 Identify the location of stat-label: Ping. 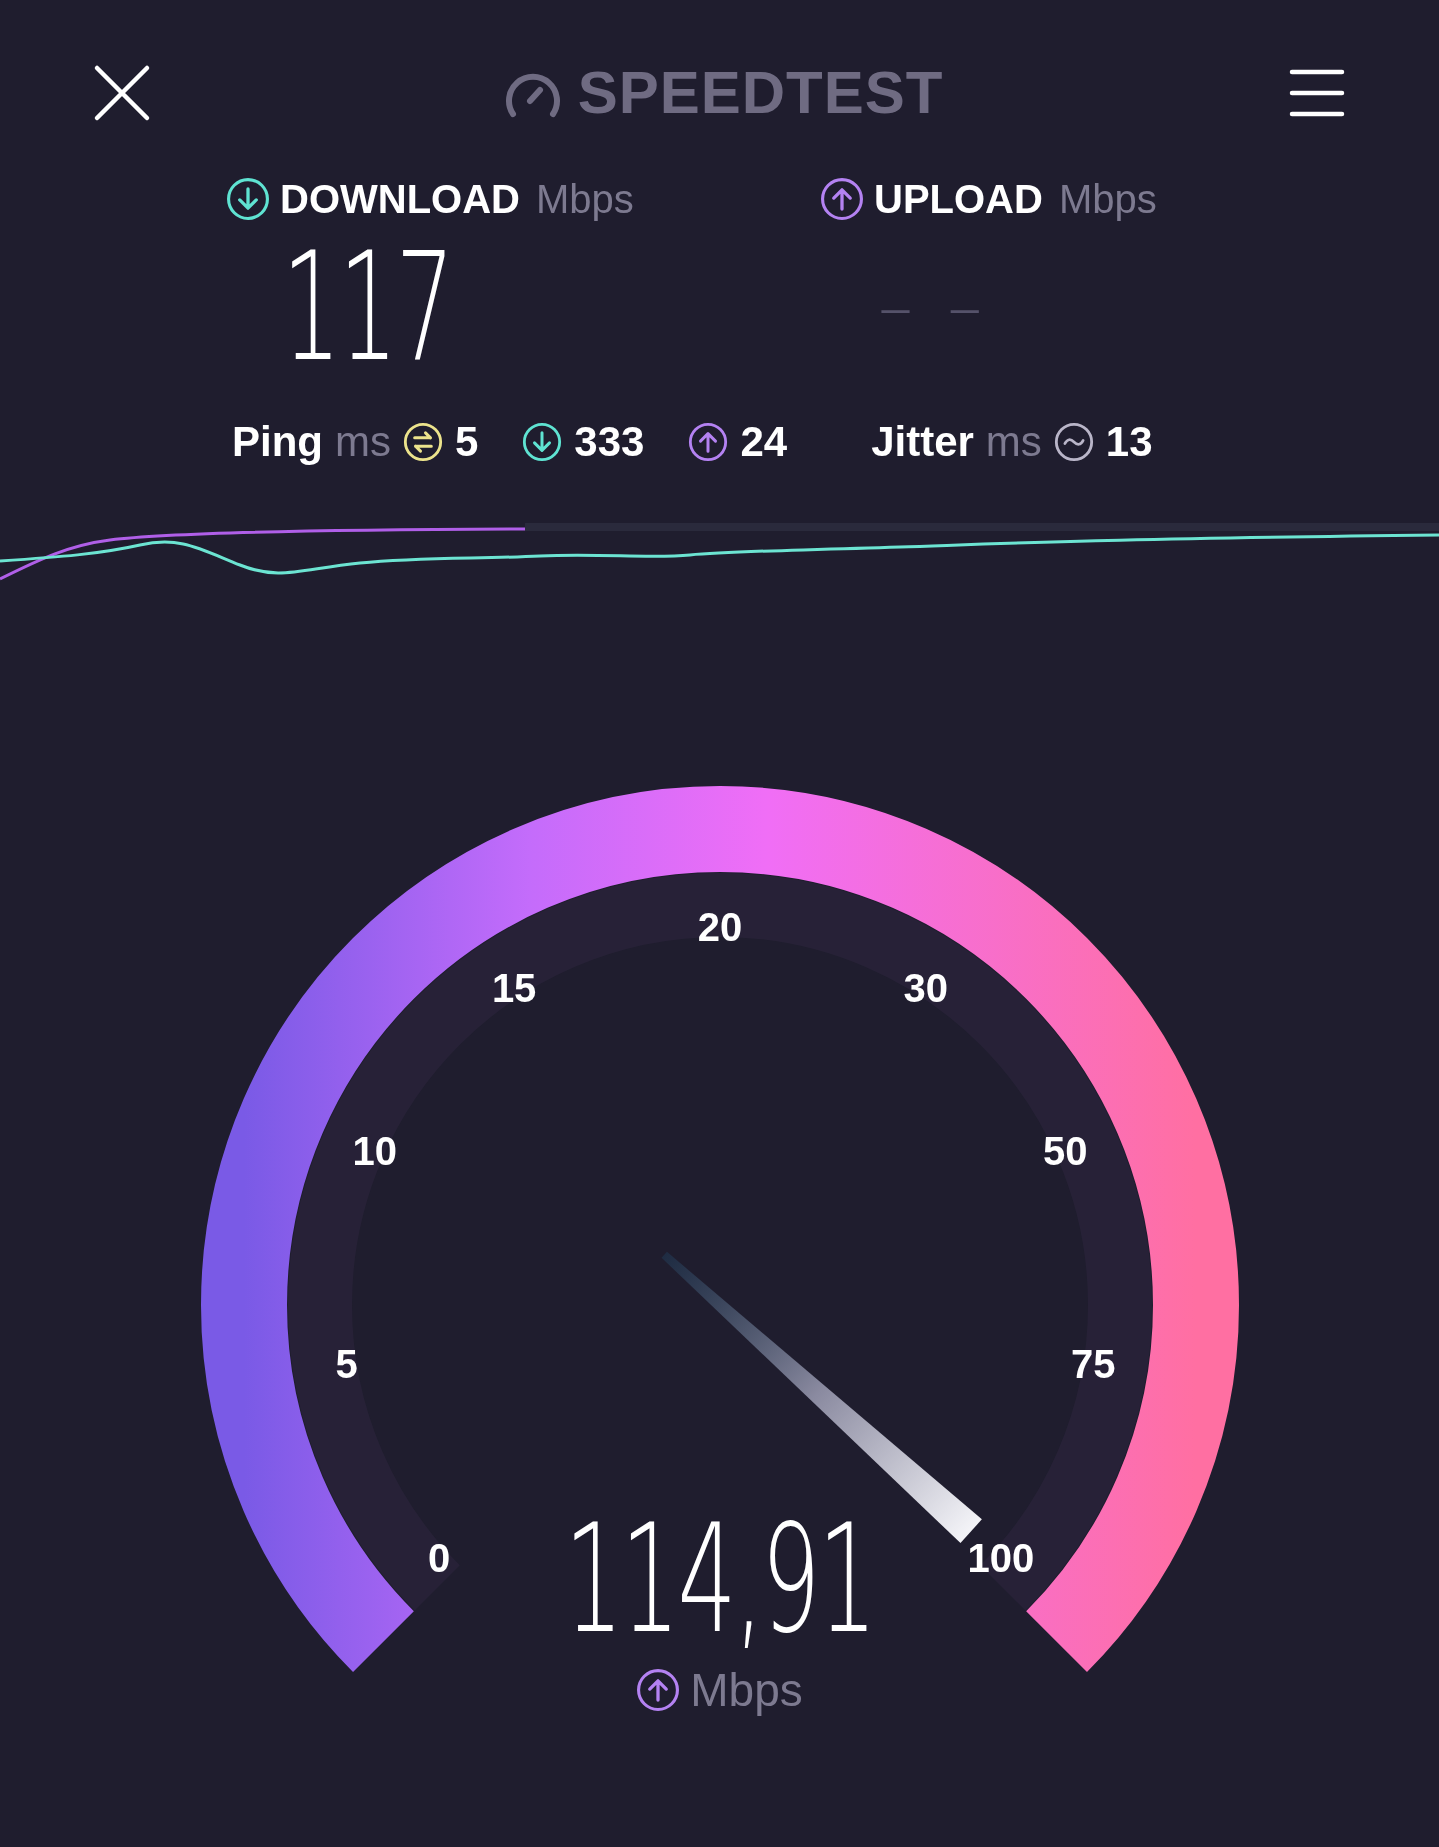
(277, 442).